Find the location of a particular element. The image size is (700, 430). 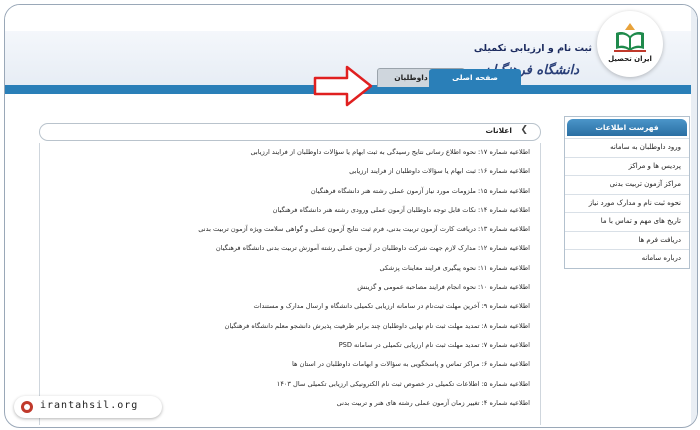

site-url: irantahsil.org is located at coordinates (89, 405).